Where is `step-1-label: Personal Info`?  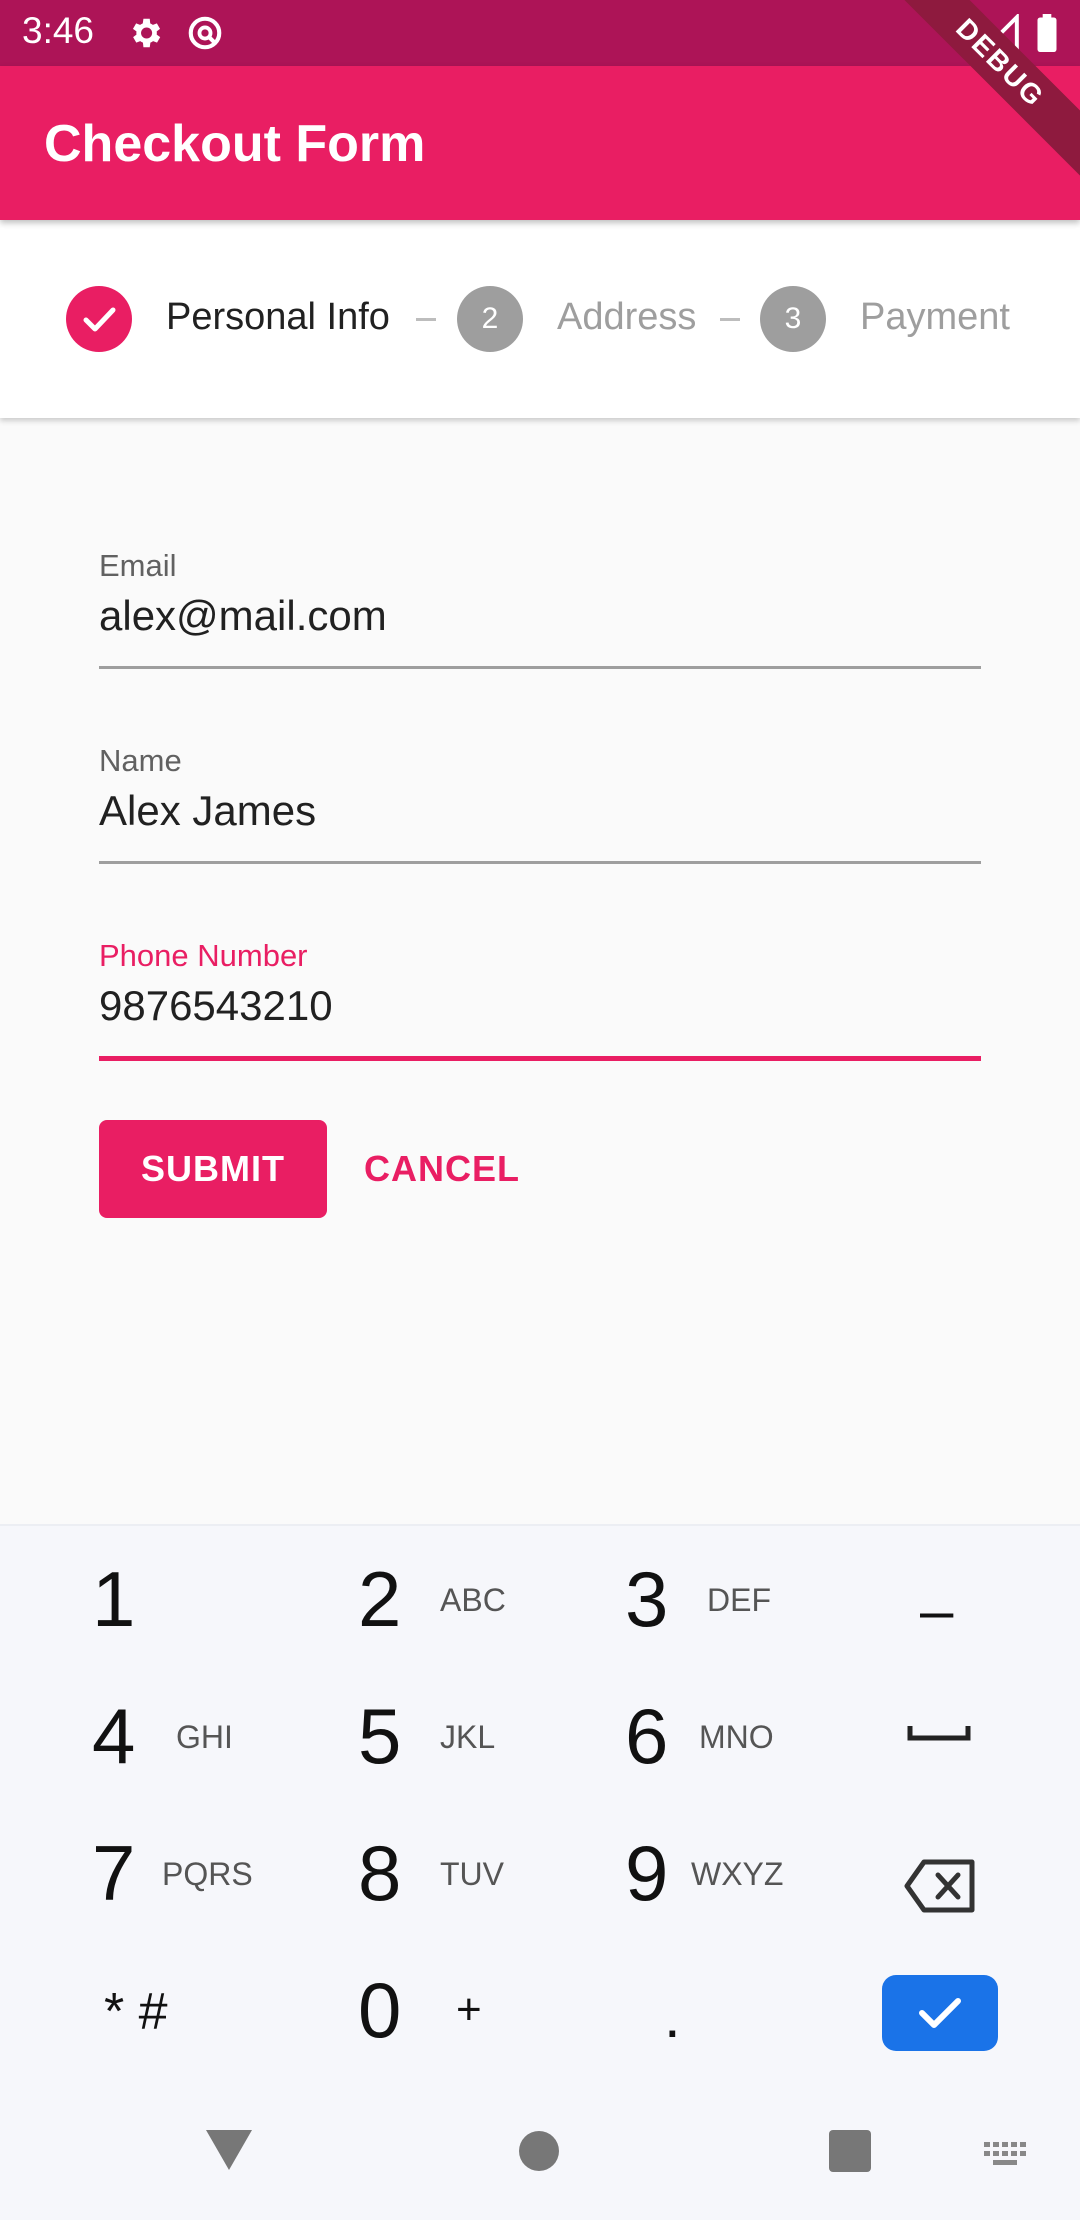
step-1-label: Personal Info is located at coordinates (278, 317).